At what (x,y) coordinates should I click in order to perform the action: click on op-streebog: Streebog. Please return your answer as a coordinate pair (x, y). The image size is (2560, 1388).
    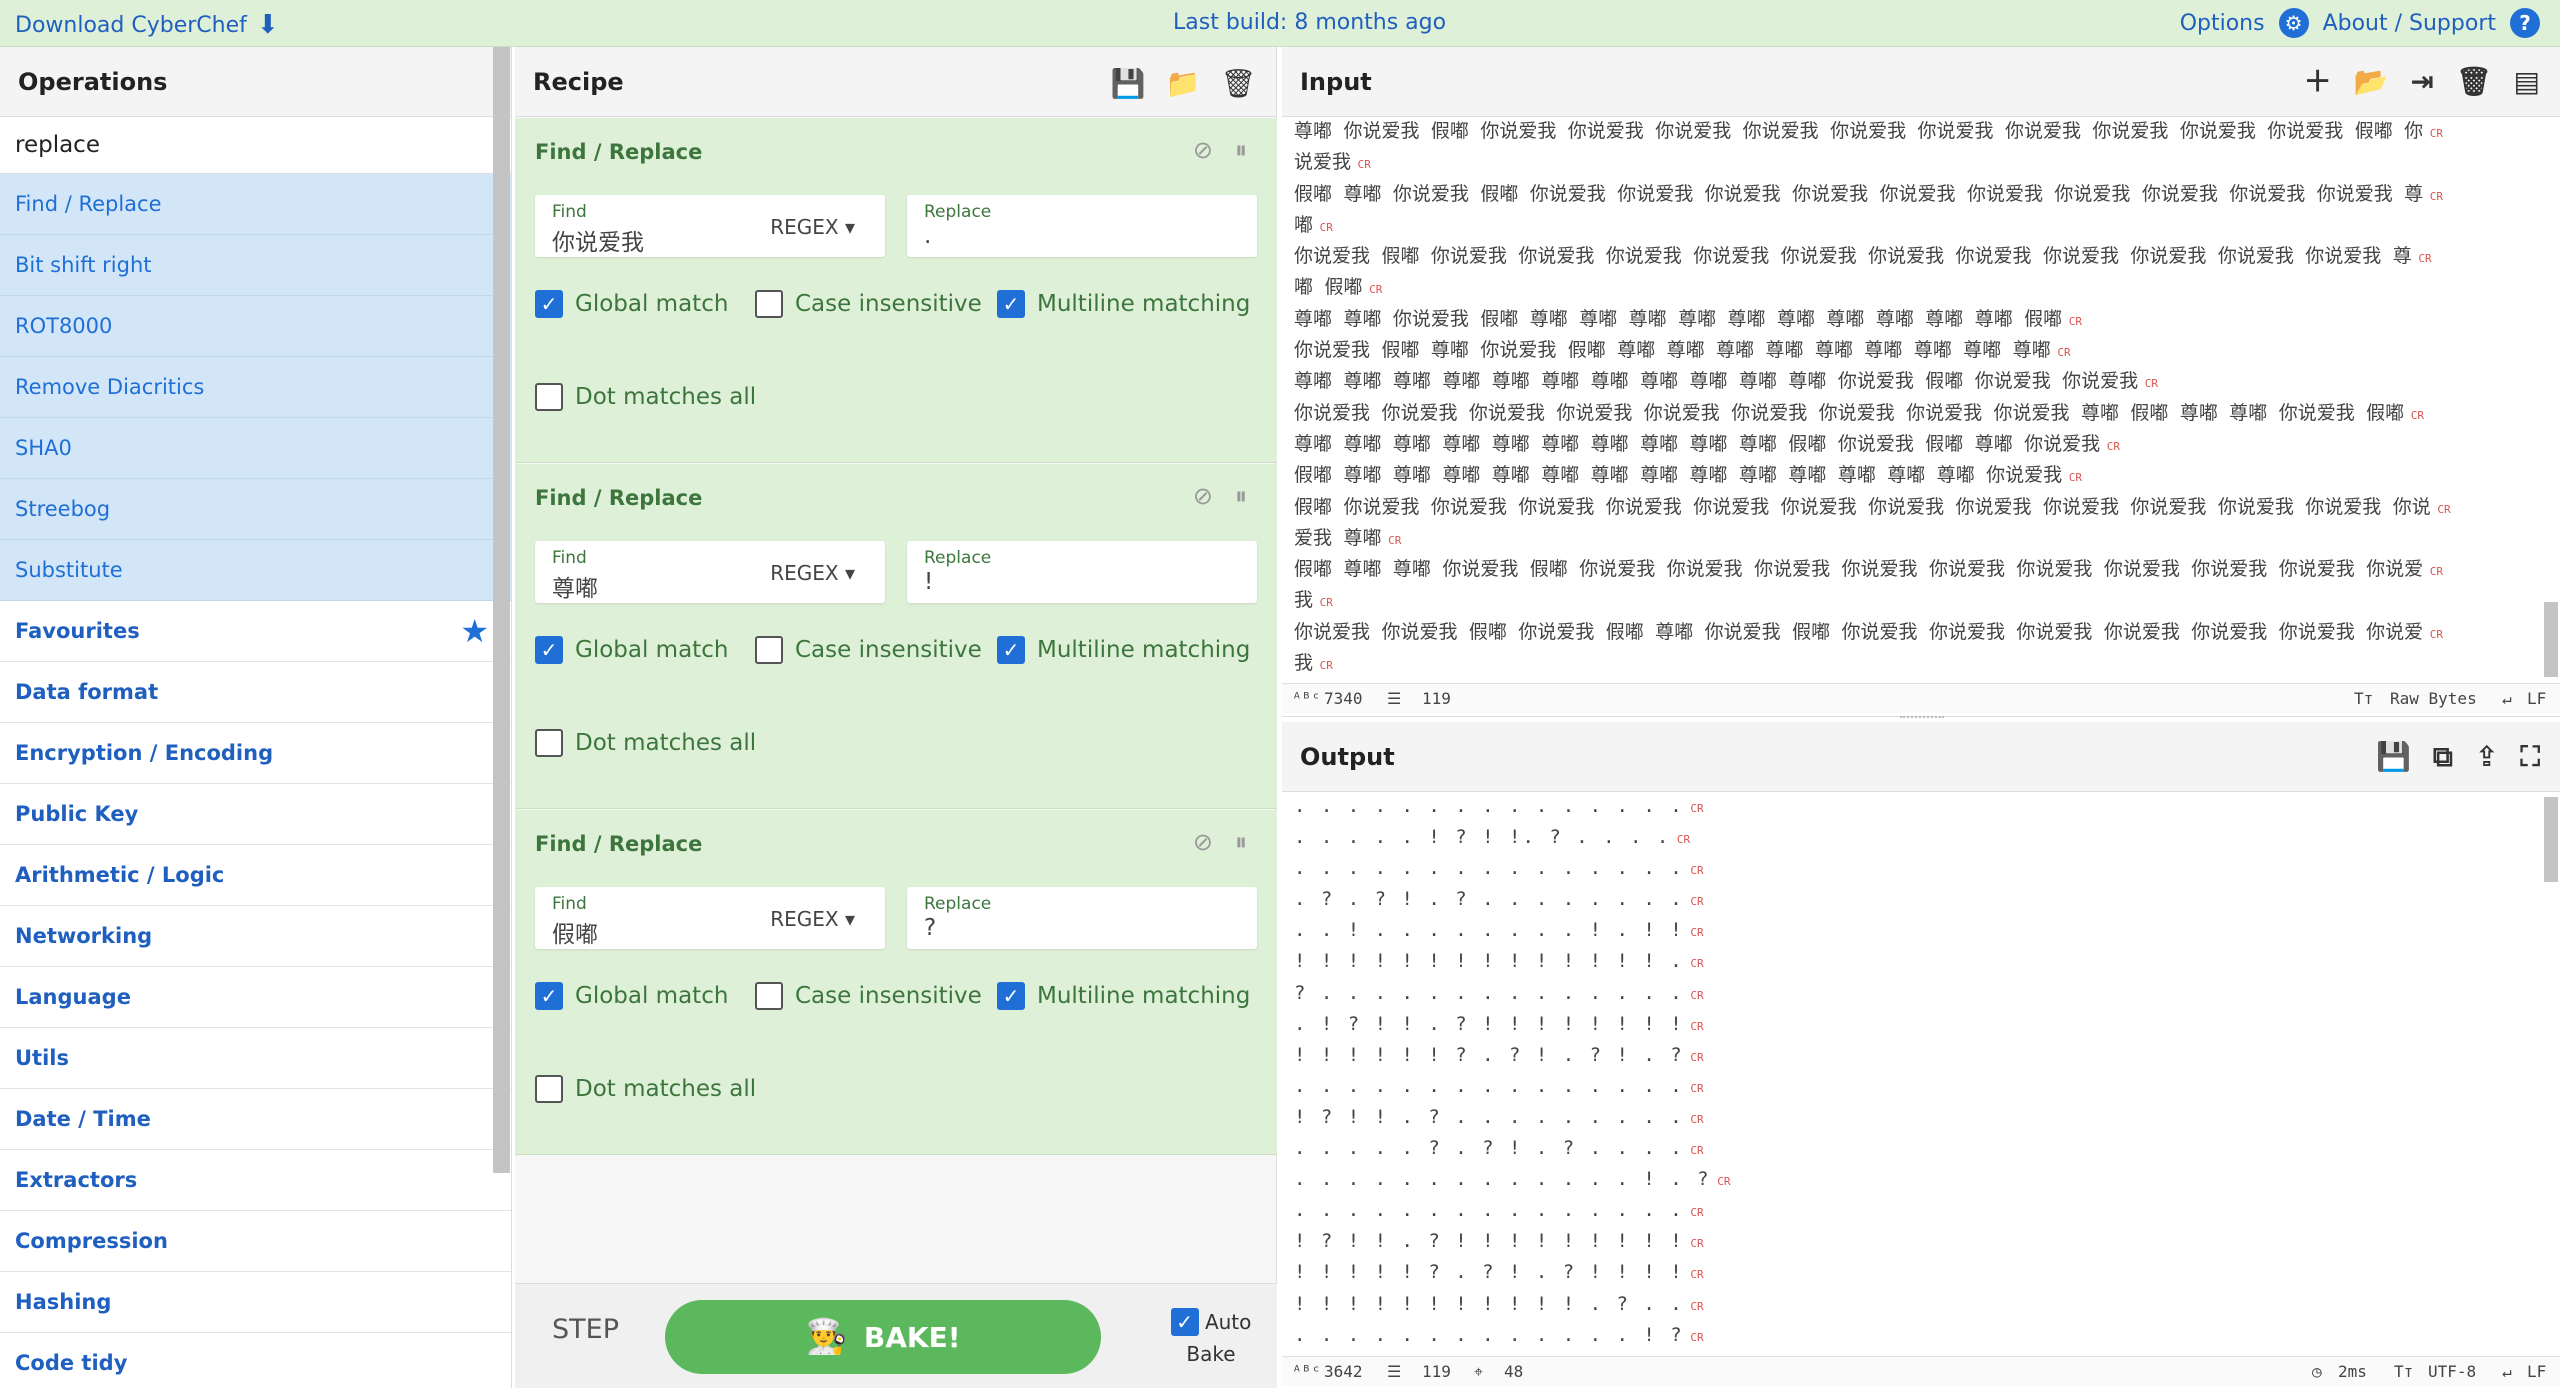
    Looking at the image, I should click on (255, 509).